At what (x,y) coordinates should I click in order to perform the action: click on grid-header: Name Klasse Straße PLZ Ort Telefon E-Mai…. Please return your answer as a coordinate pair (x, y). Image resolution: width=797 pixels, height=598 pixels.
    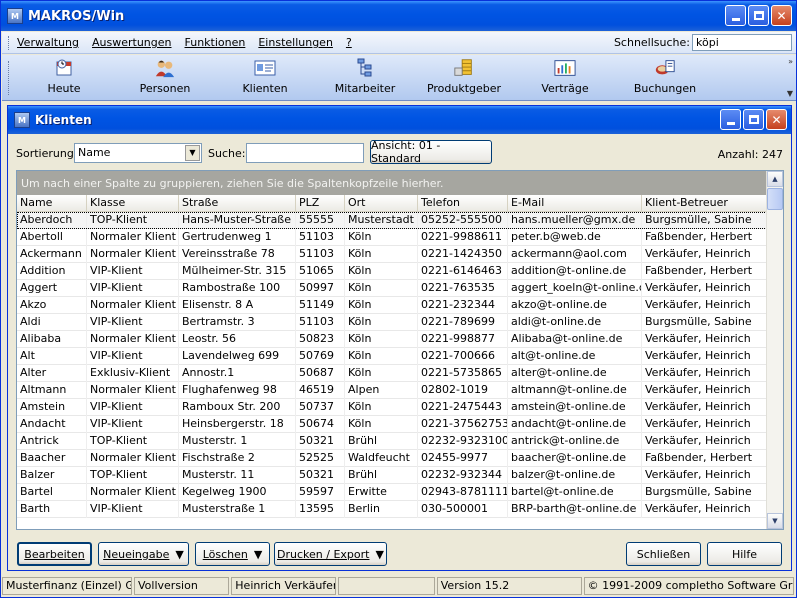
    Looking at the image, I should click on (392, 203).